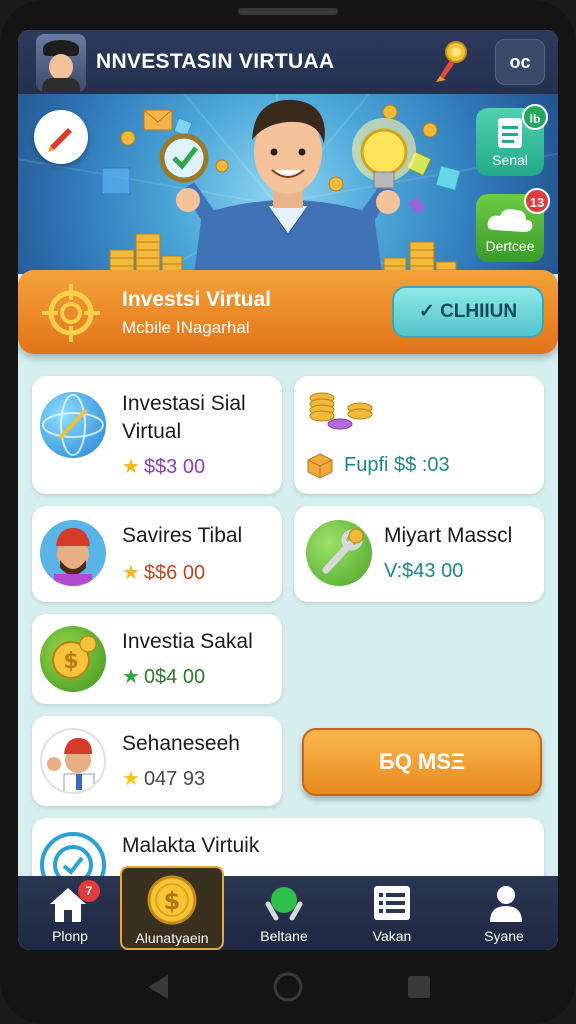 This screenshot has width=576, height=1024. What do you see at coordinates (187, 641) in the screenshot?
I see `card-title: Investia Sakal` at bounding box center [187, 641].